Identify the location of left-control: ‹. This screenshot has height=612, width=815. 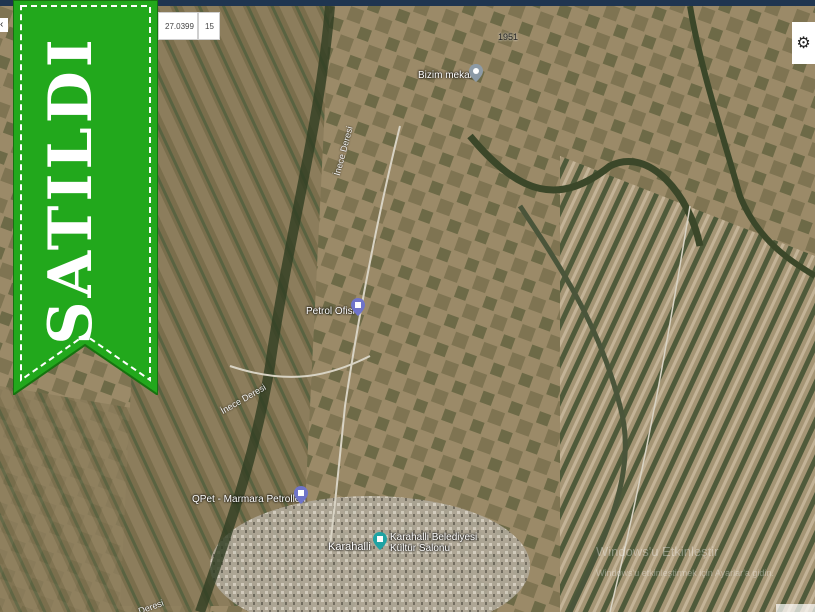
(4, 25).